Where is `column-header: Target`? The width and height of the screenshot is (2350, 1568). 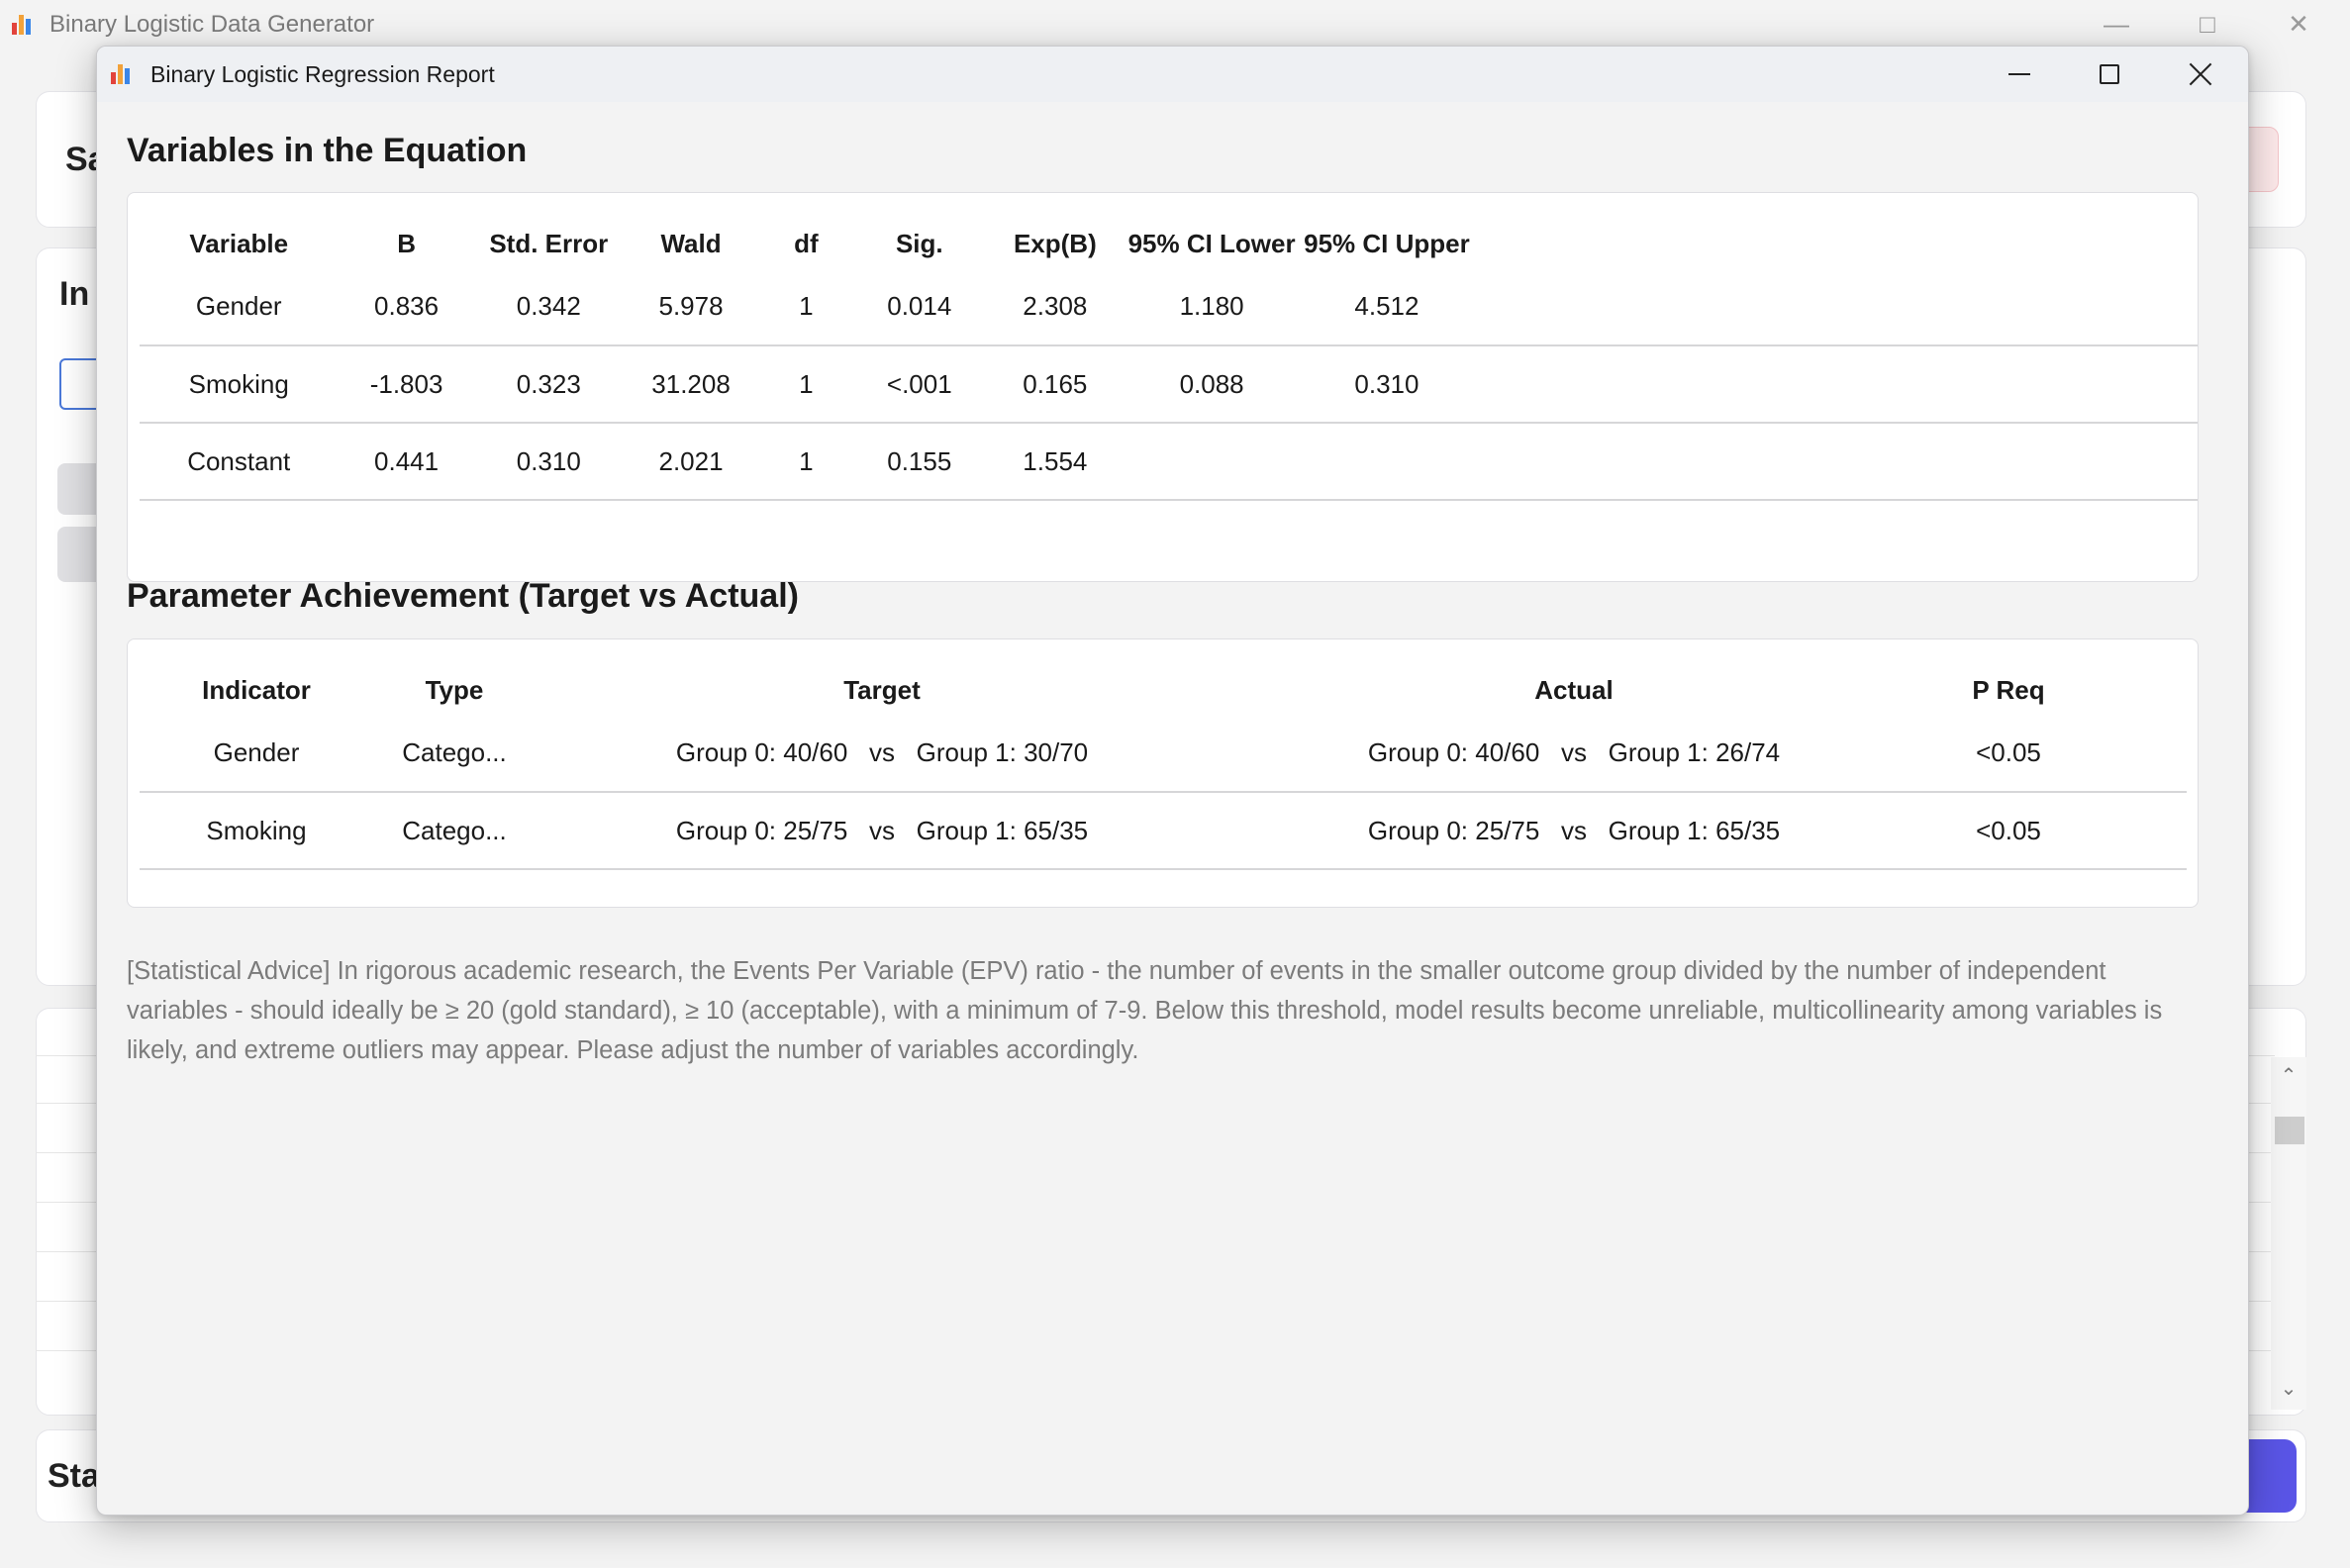
column-header: Target is located at coordinates (882, 689).